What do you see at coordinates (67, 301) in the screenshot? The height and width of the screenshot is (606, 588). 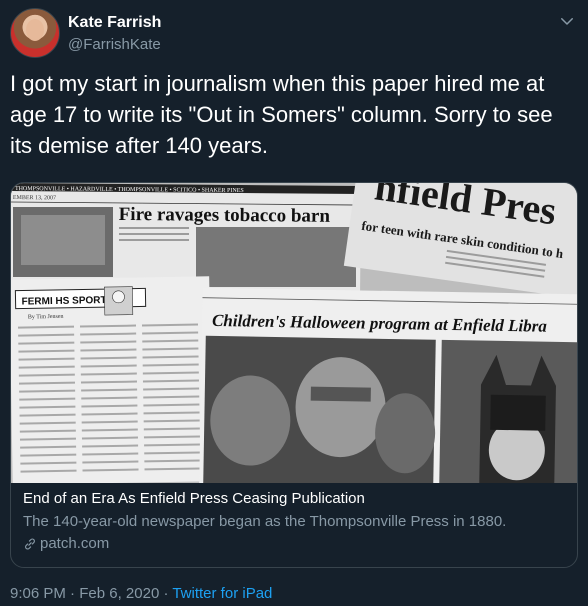 I see `sports-head-text: FERMI HS SPORTS` at bounding box center [67, 301].